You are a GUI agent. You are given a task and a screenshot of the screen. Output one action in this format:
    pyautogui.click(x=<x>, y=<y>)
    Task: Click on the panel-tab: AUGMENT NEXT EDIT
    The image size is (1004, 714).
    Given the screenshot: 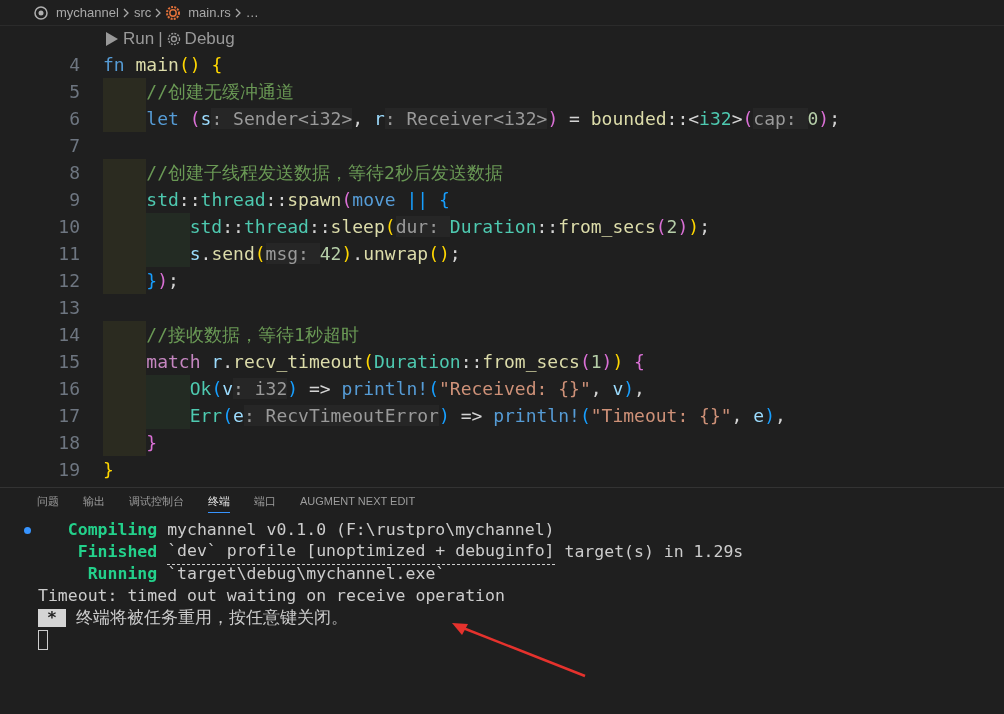 What is the action you would take?
    pyautogui.click(x=358, y=502)
    